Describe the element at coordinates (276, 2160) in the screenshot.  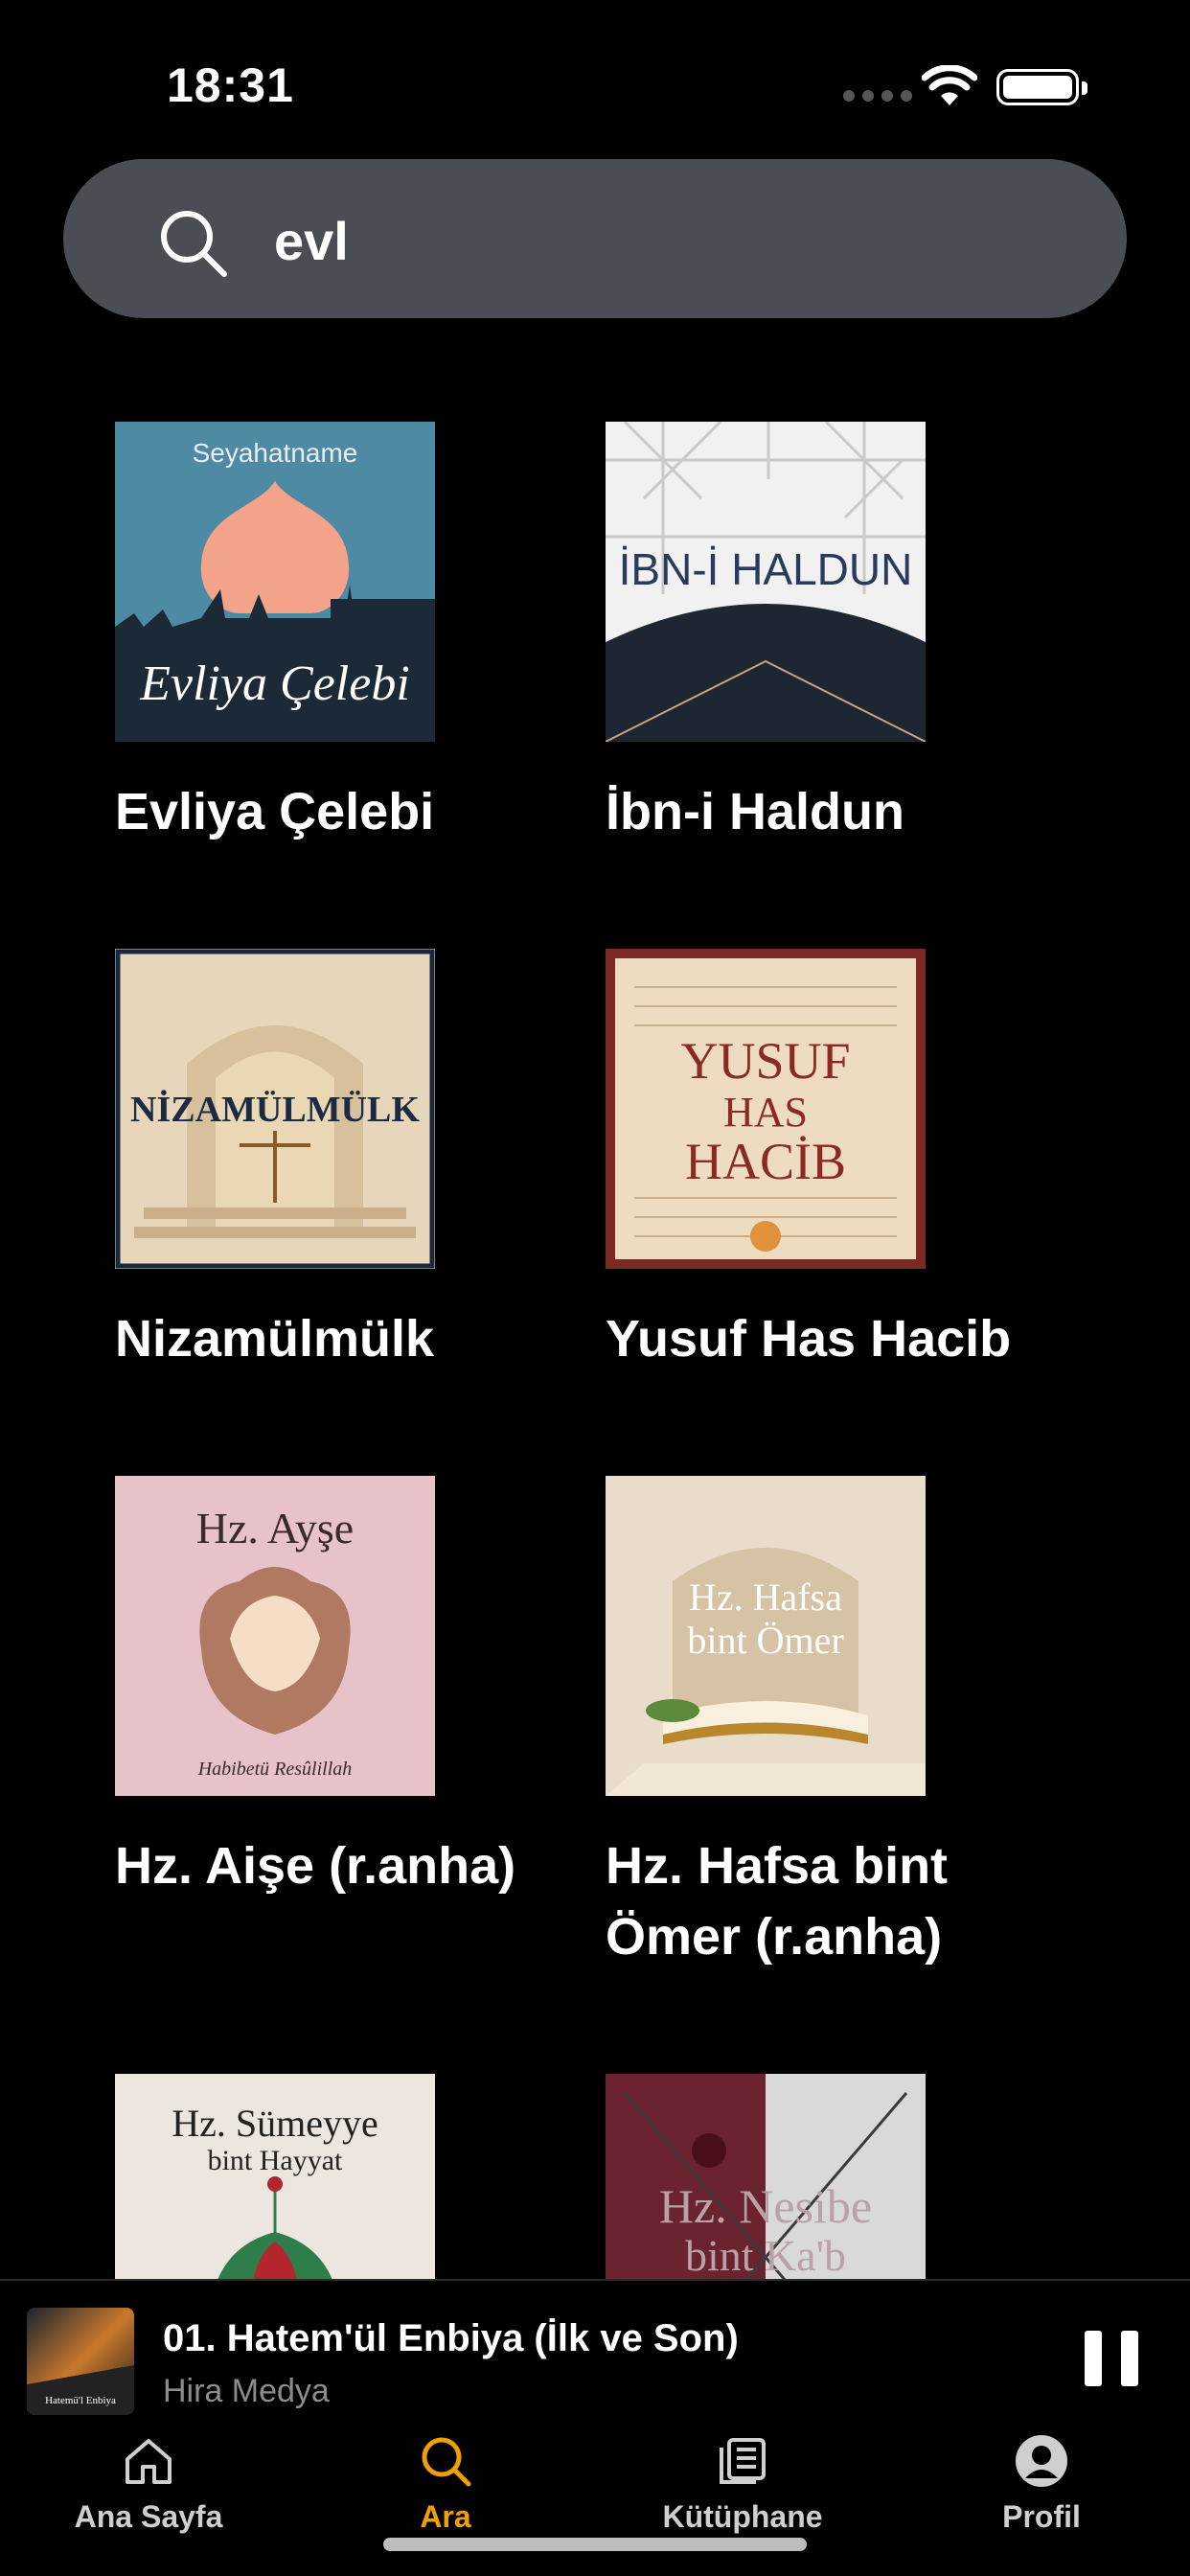
I see `svg-text: bint Hayyat` at that location.